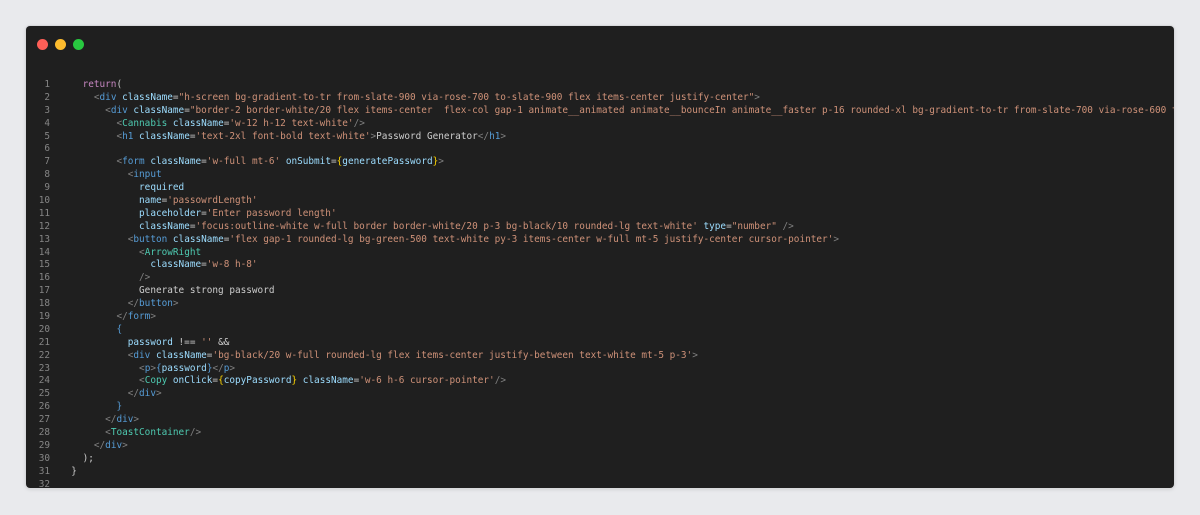 The image size is (1200, 515). Describe the element at coordinates (159, 265) in the screenshot. I see `code-text: className='w-8 h-8'` at that location.